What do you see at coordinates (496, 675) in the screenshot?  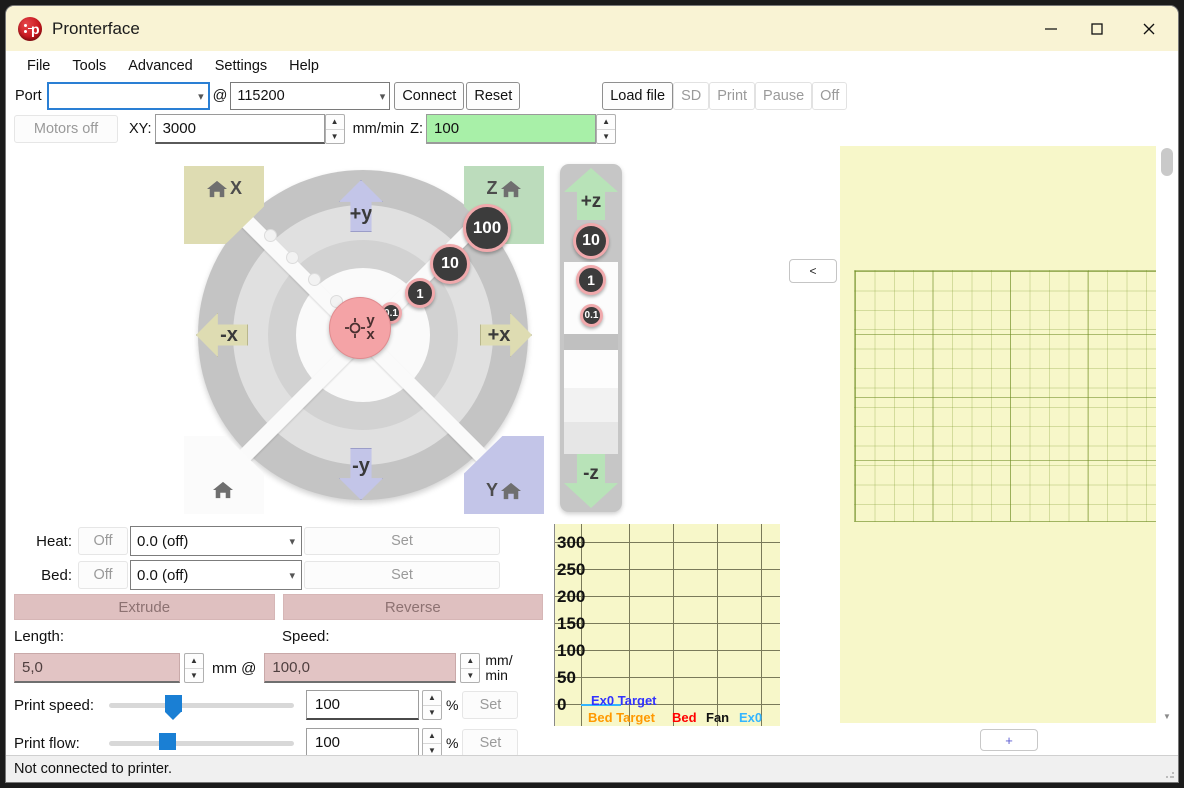 I see `extrude-speed-units-line2: min` at bounding box center [496, 675].